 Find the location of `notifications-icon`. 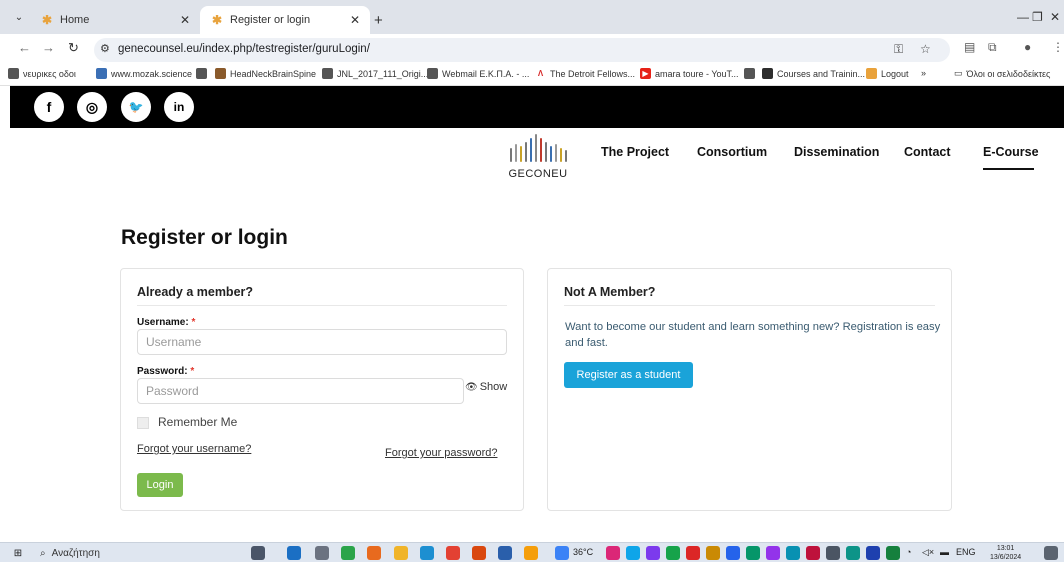

notifications-icon is located at coordinates (1051, 553).